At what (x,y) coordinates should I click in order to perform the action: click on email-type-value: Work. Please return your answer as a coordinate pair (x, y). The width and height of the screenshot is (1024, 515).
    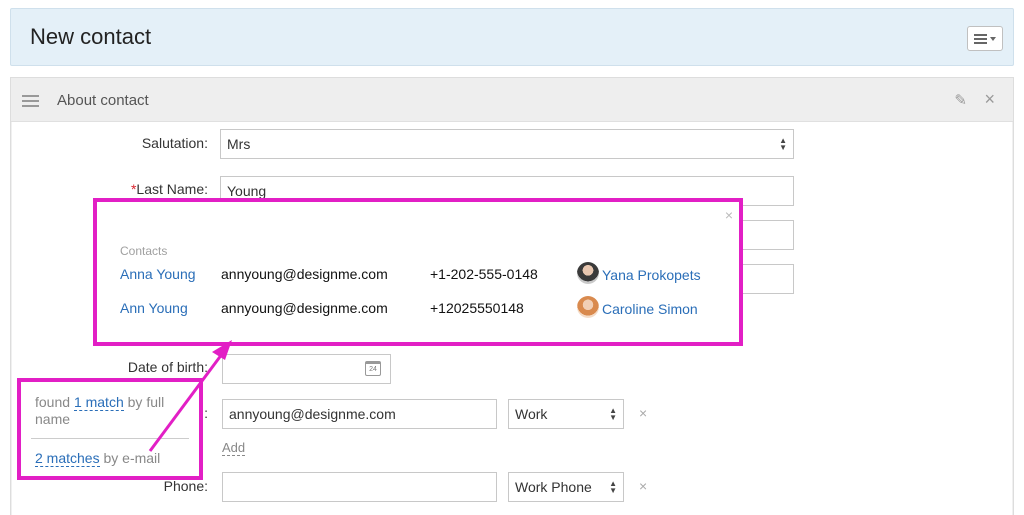
    Looking at the image, I should click on (531, 414).